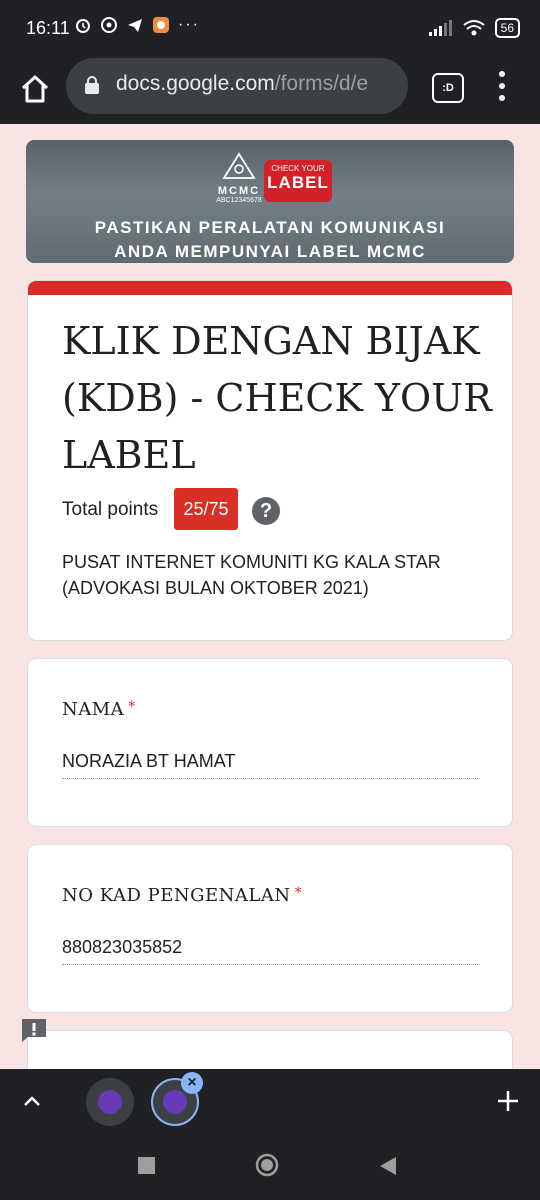 This screenshot has height=1200, width=540. I want to click on lock-icon, so click(92, 85).